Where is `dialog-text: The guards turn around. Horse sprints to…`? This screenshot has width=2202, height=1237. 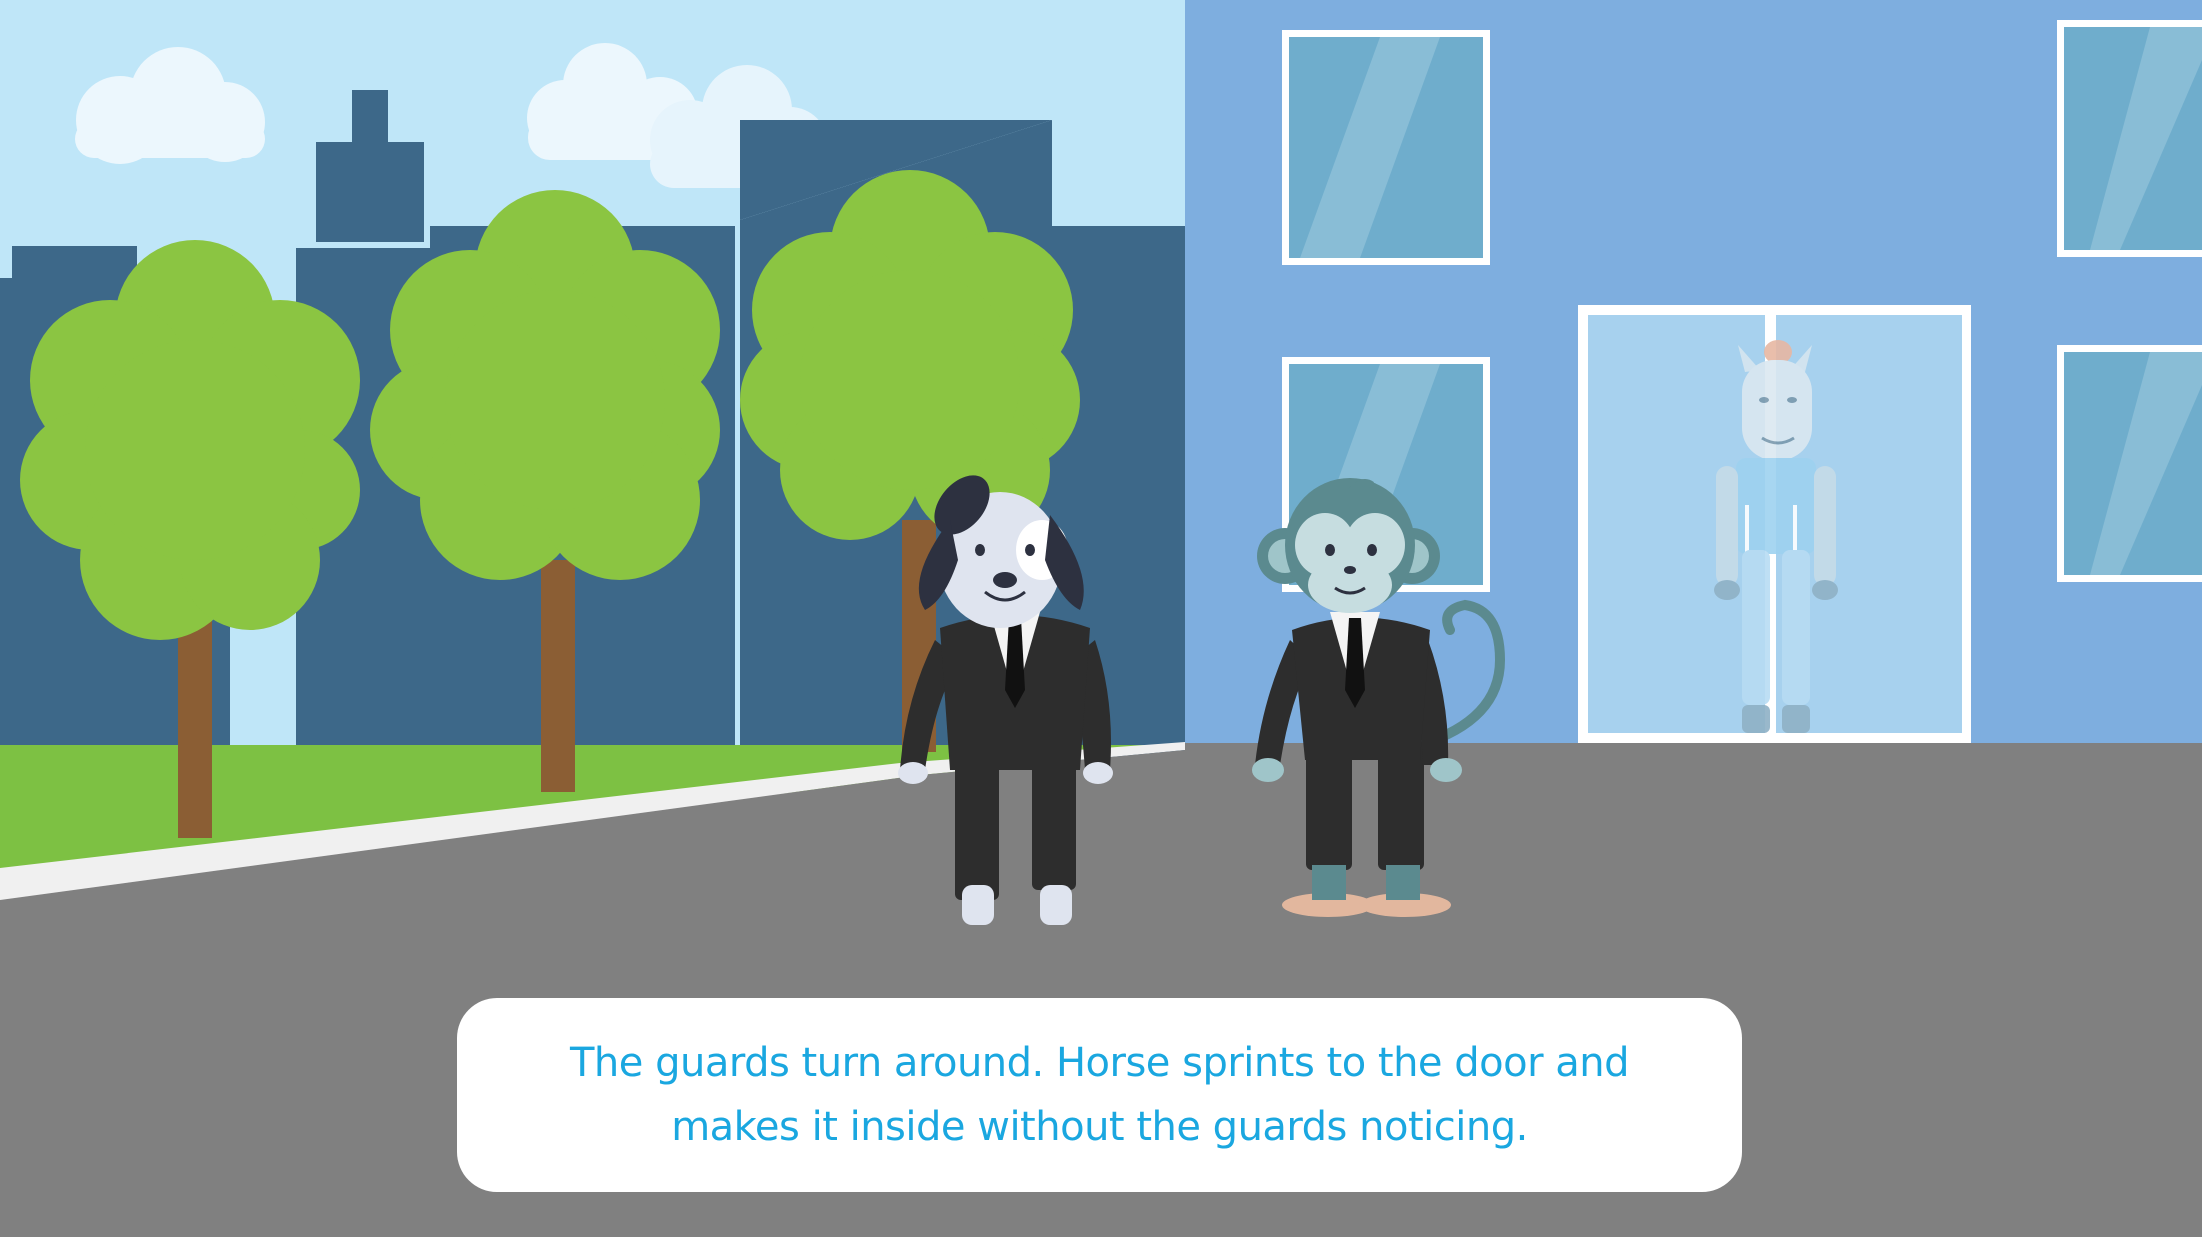 dialog-text: The guards turn around. Horse sprints to… is located at coordinates (1100, 1095).